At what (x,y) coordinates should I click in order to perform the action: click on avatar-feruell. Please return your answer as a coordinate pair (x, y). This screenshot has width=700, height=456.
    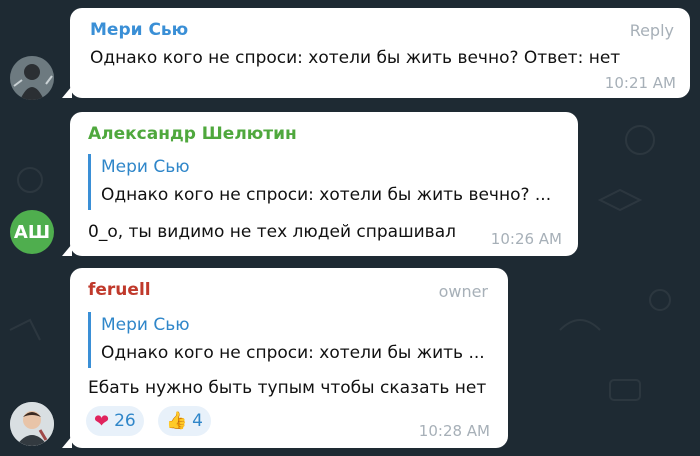
    Looking at the image, I should click on (32, 424).